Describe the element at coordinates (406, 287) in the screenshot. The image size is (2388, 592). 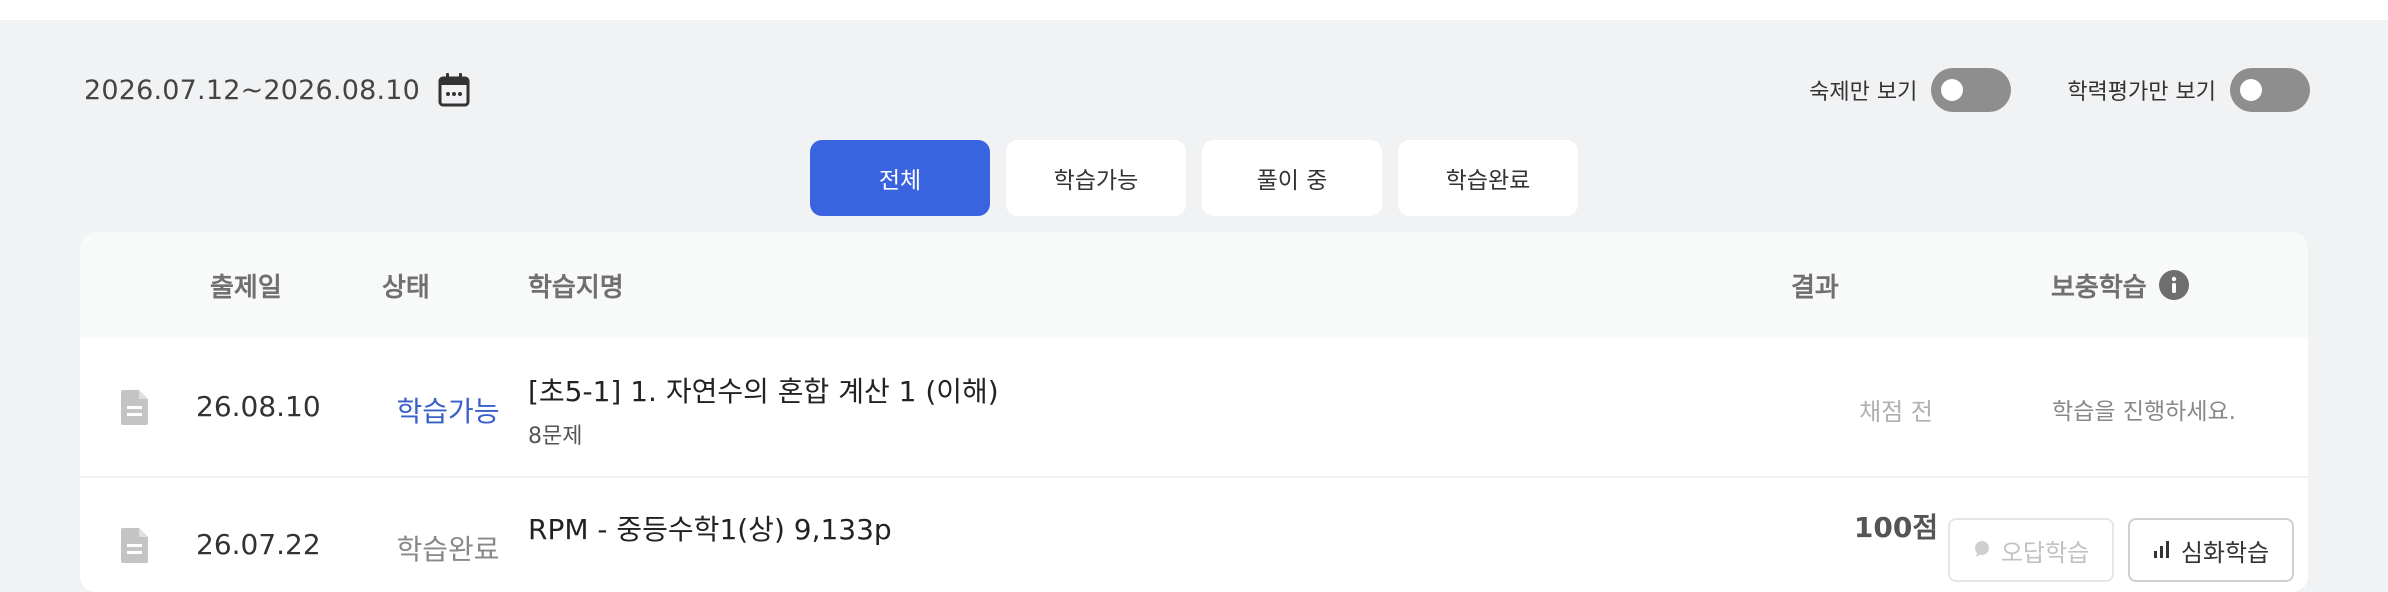
I see `header-status: 상태` at that location.